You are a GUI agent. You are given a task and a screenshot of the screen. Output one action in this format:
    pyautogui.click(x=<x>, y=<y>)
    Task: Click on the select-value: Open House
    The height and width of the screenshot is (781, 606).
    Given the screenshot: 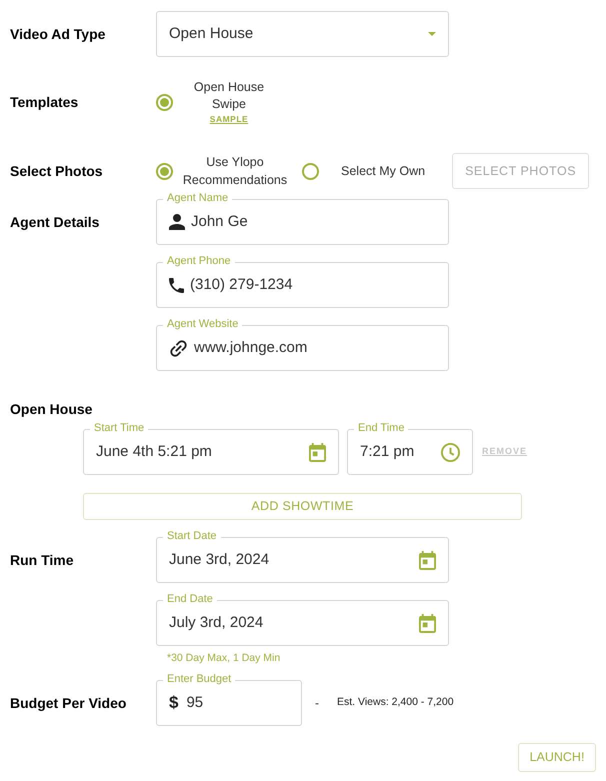 What is the action you would take?
    pyautogui.click(x=211, y=34)
    